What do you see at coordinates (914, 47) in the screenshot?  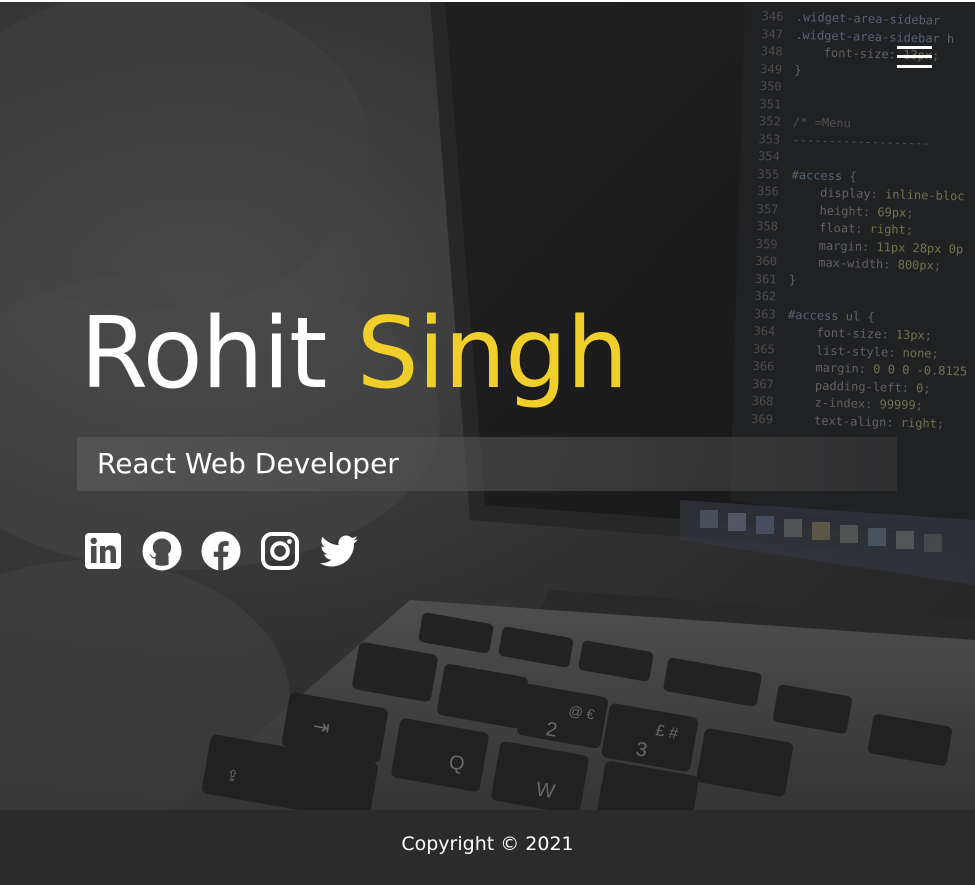 I see `menu-bar-top` at bounding box center [914, 47].